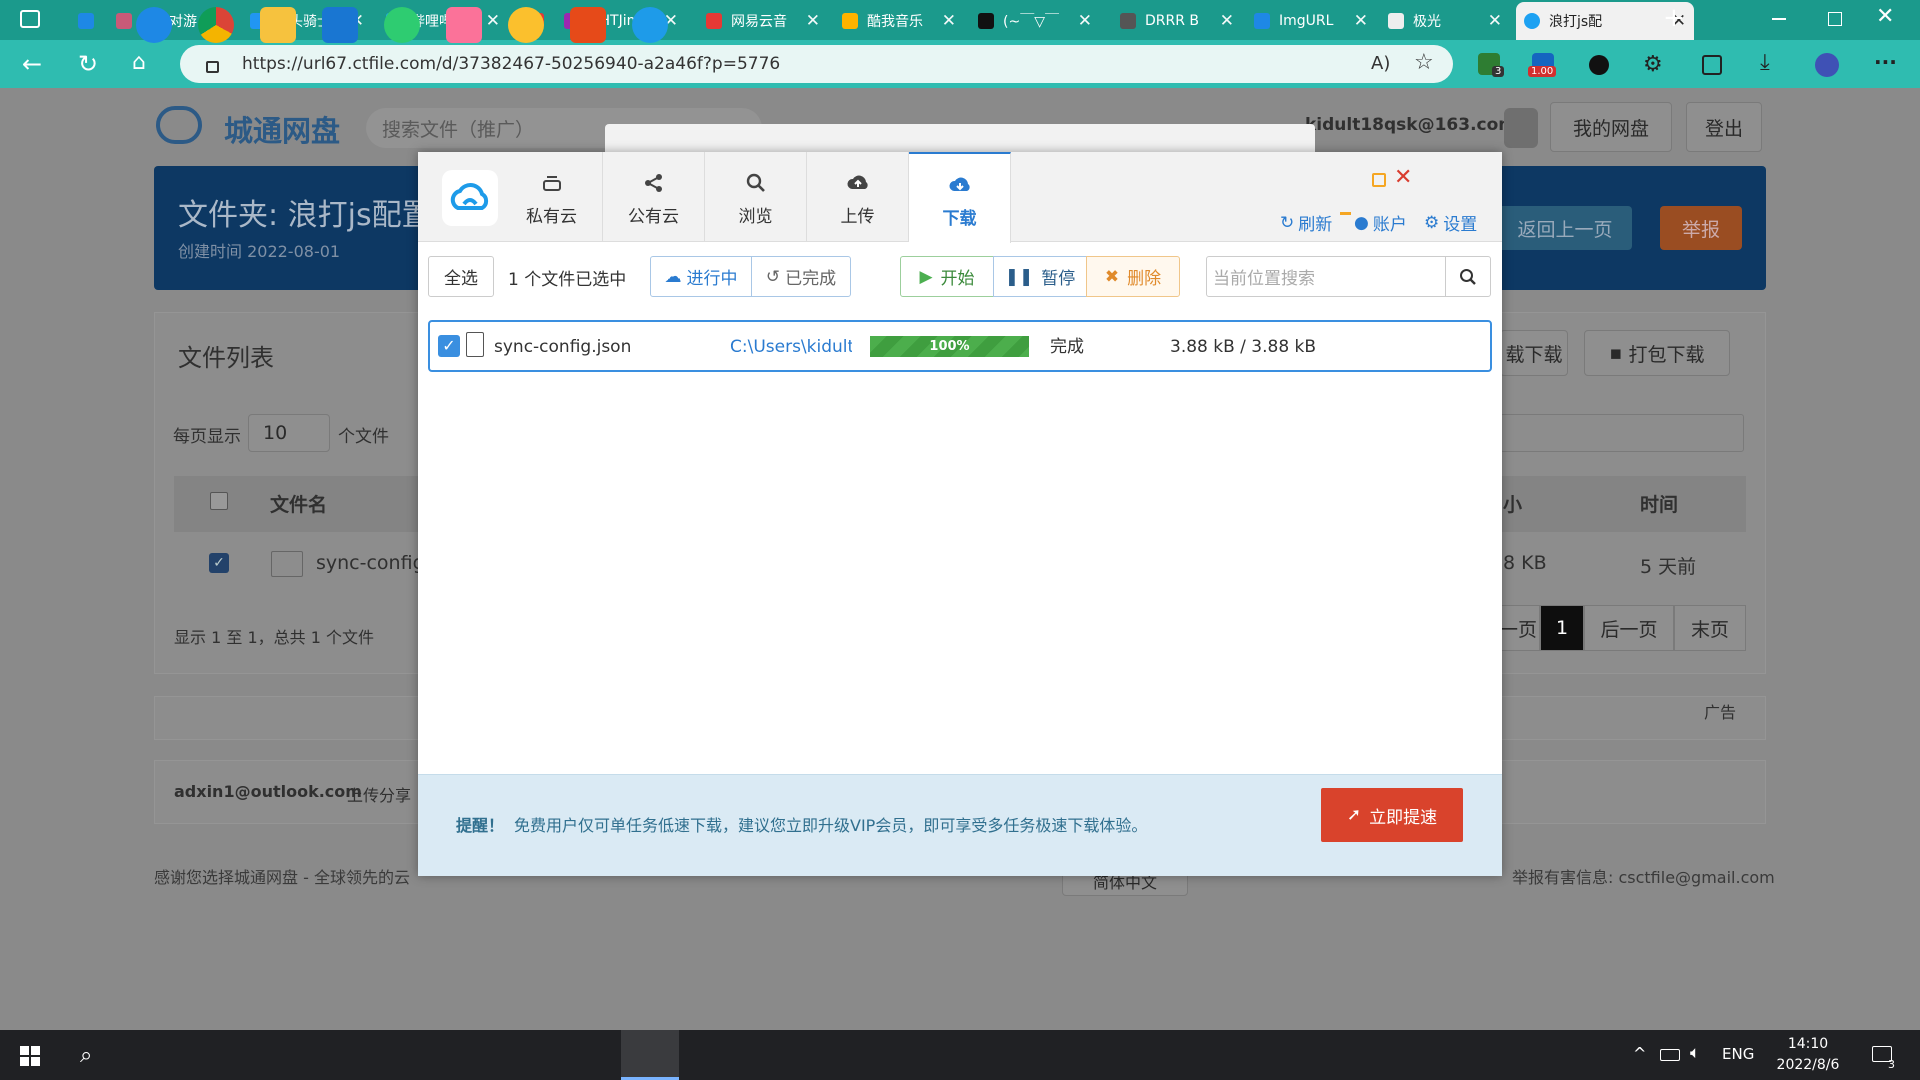 Image resolution: width=1920 pixels, height=1080 pixels. I want to click on pack-download-button: ▪ 打包下载, so click(1657, 353).